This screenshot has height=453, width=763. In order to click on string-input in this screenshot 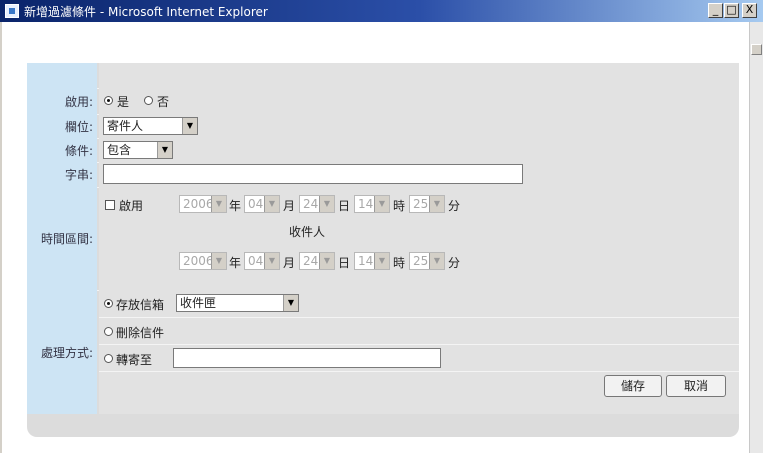, I will do `click(313, 174)`.